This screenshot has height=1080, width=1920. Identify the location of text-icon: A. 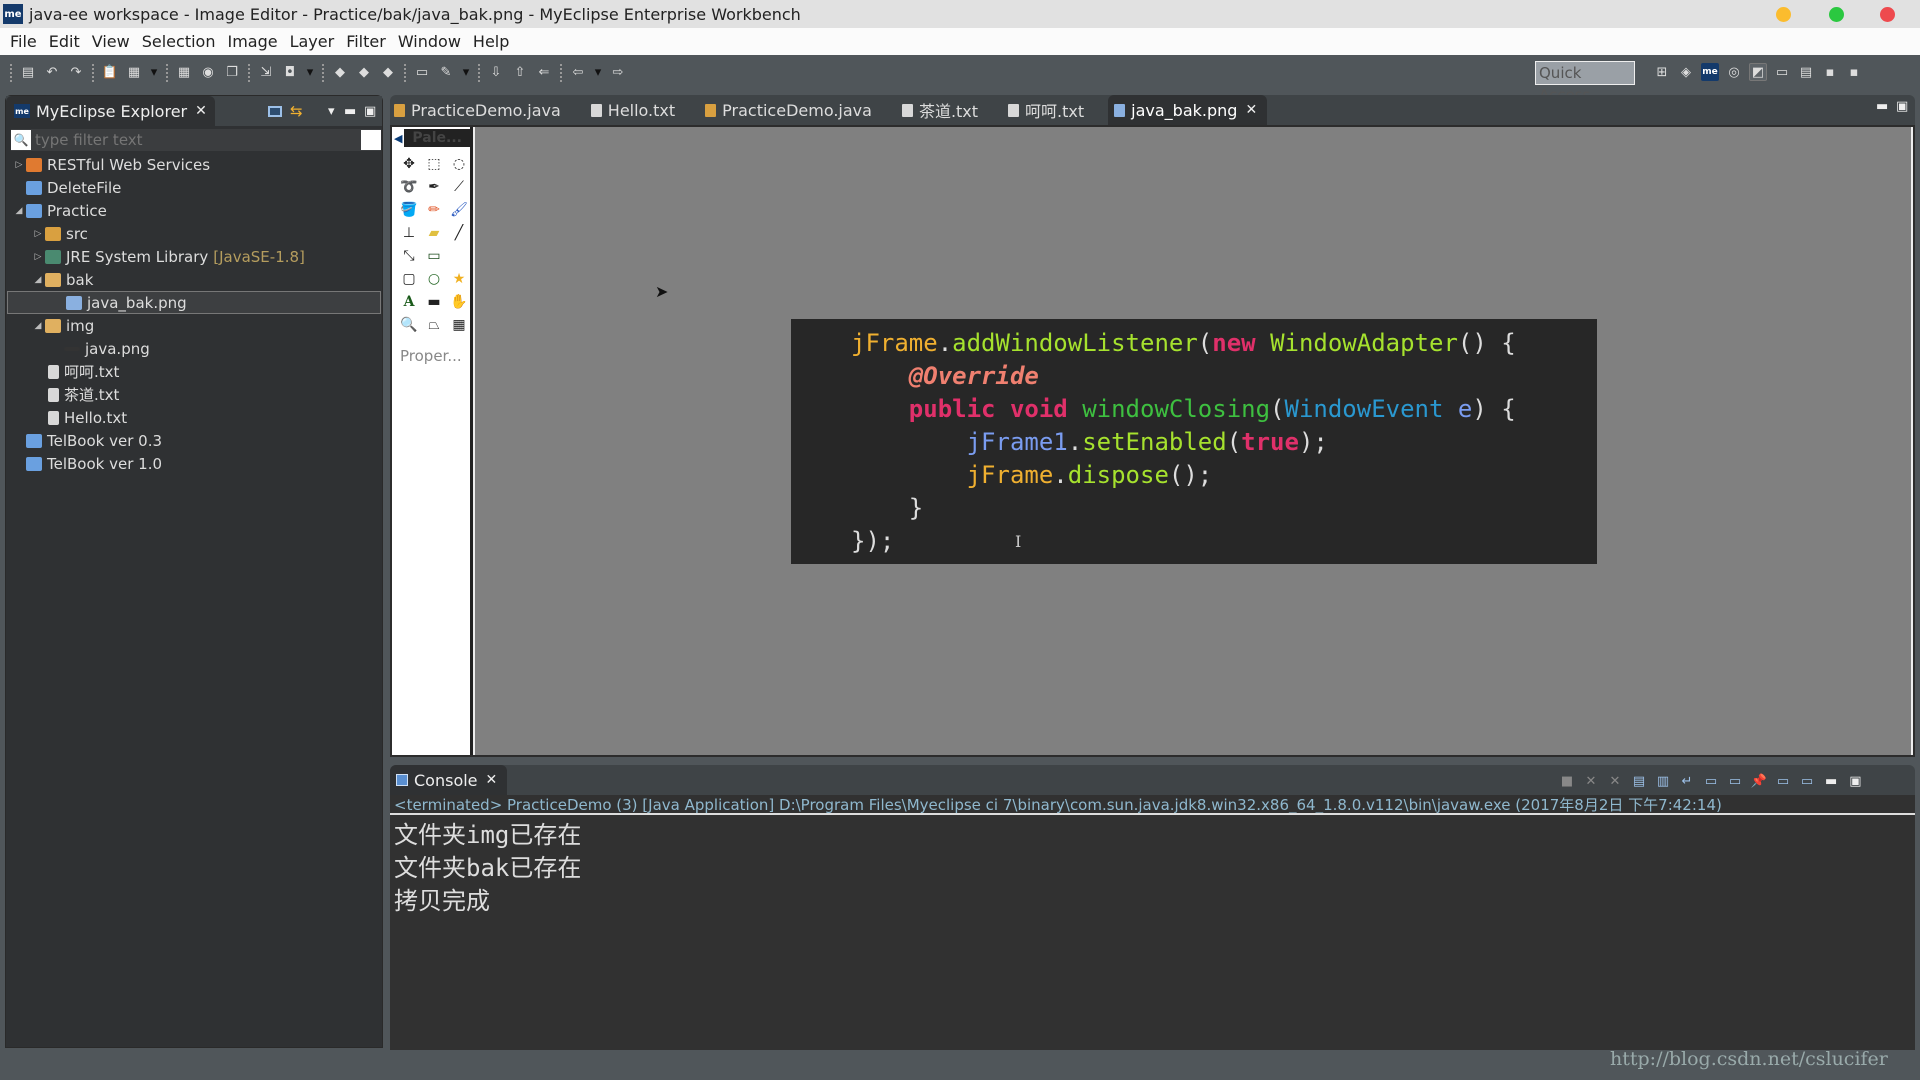
(409, 301).